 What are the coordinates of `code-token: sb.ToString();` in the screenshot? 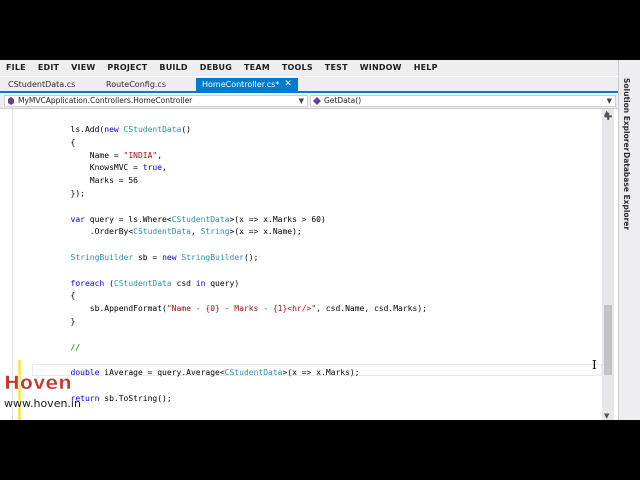 It's located at (135, 398).